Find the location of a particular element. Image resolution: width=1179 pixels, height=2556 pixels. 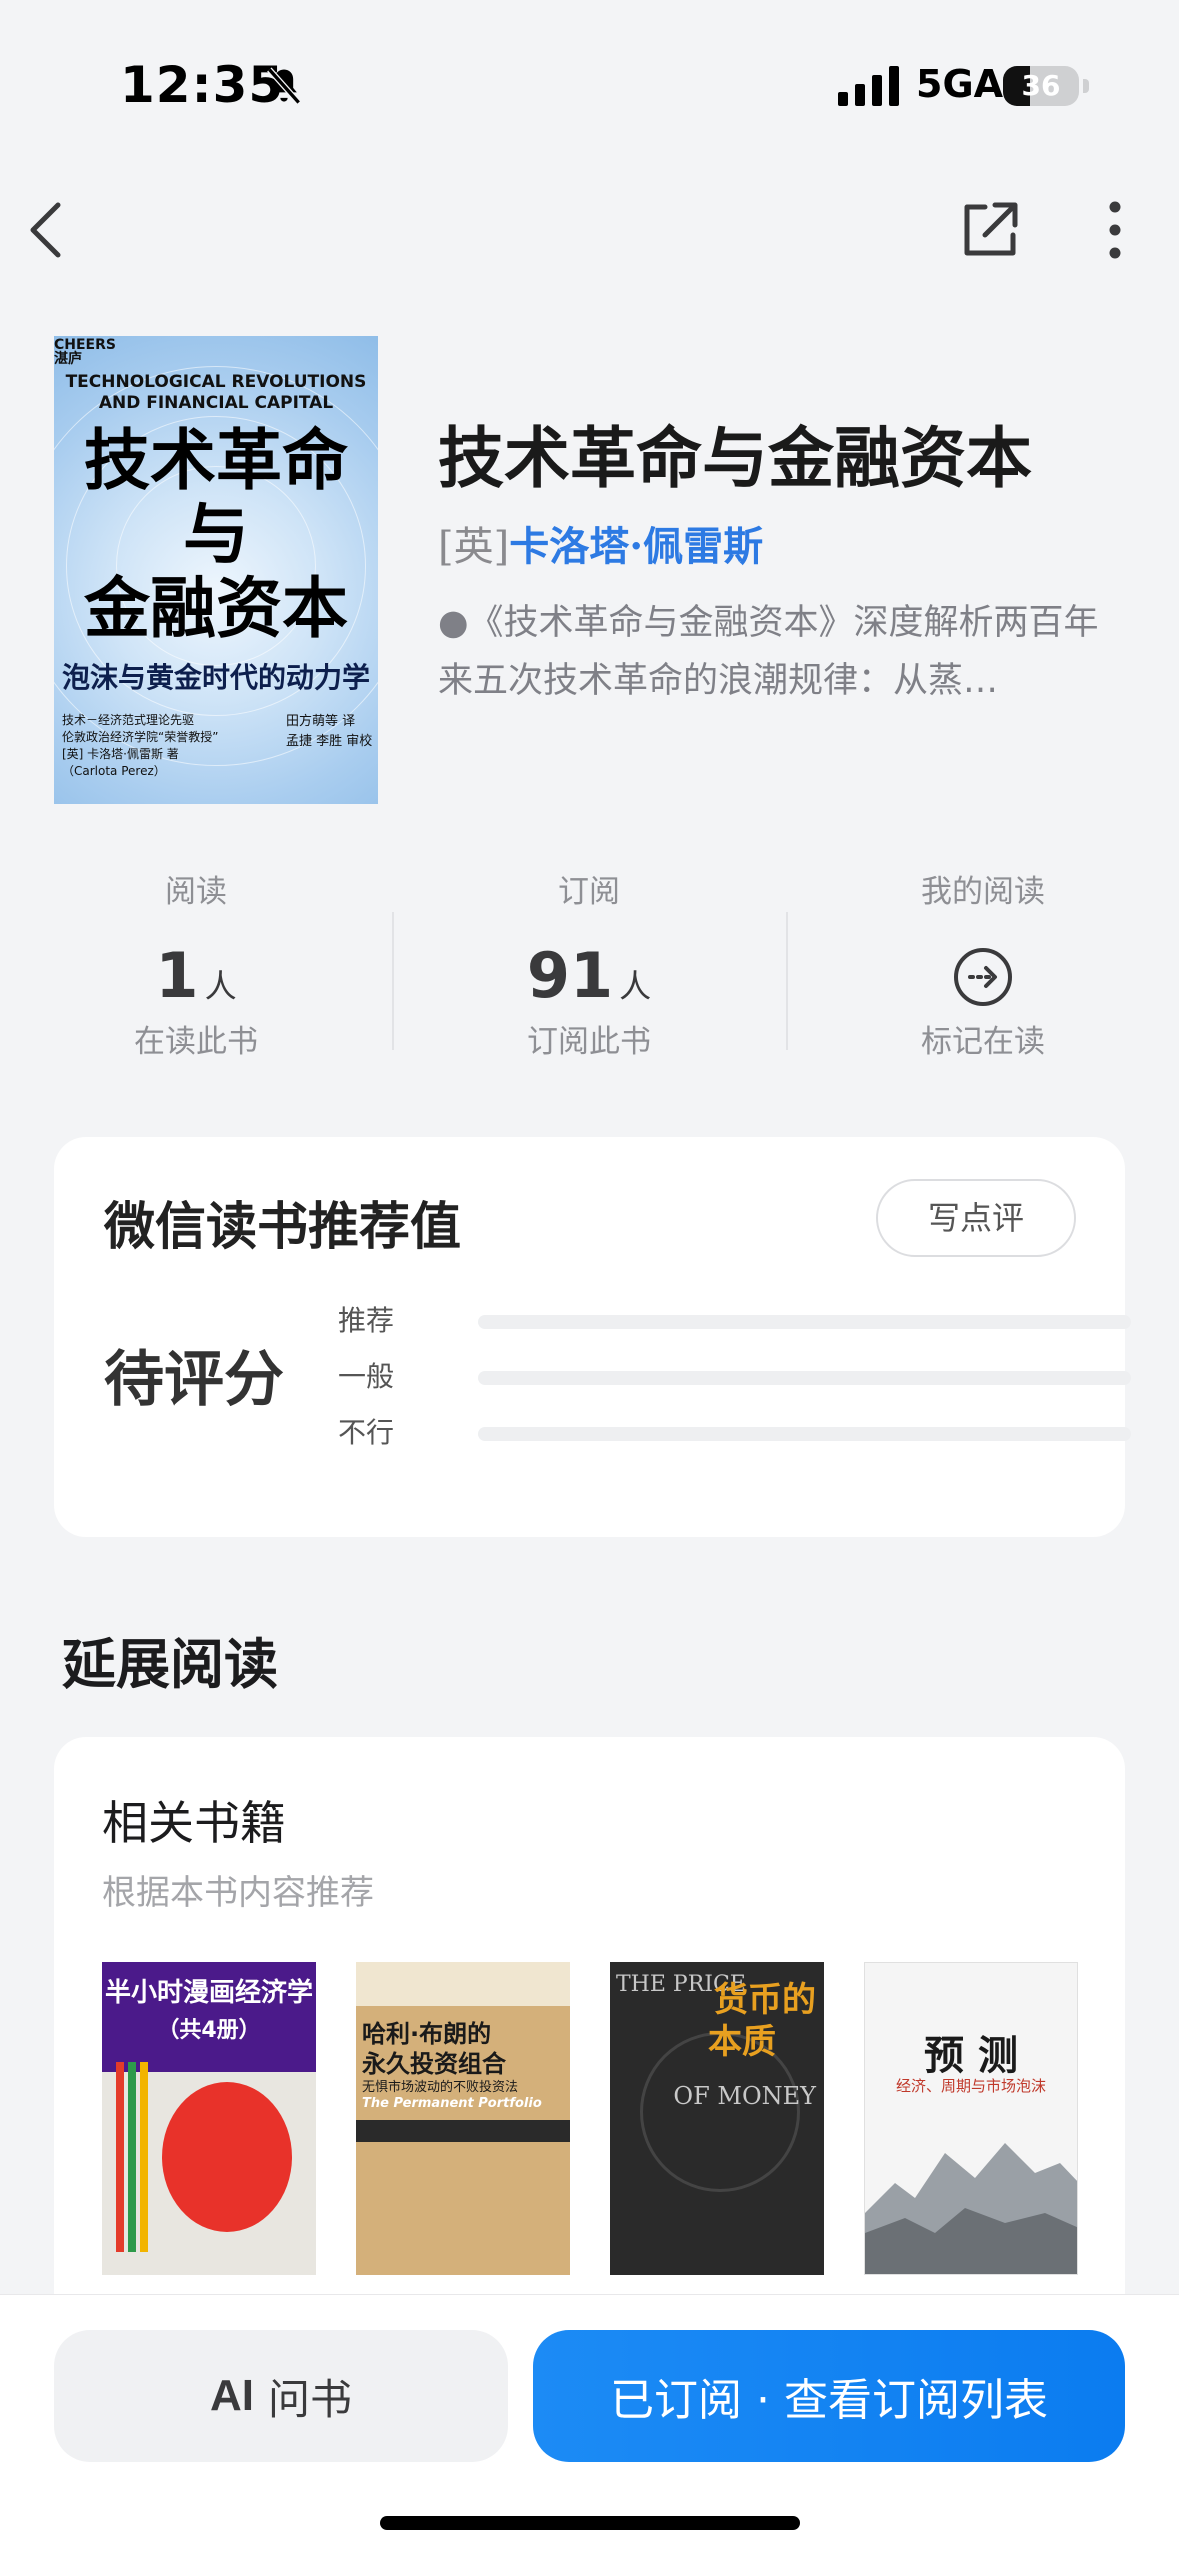

cover-subtitle: 泡沫与黄金时代的动力学 is located at coordinates (215, 677).